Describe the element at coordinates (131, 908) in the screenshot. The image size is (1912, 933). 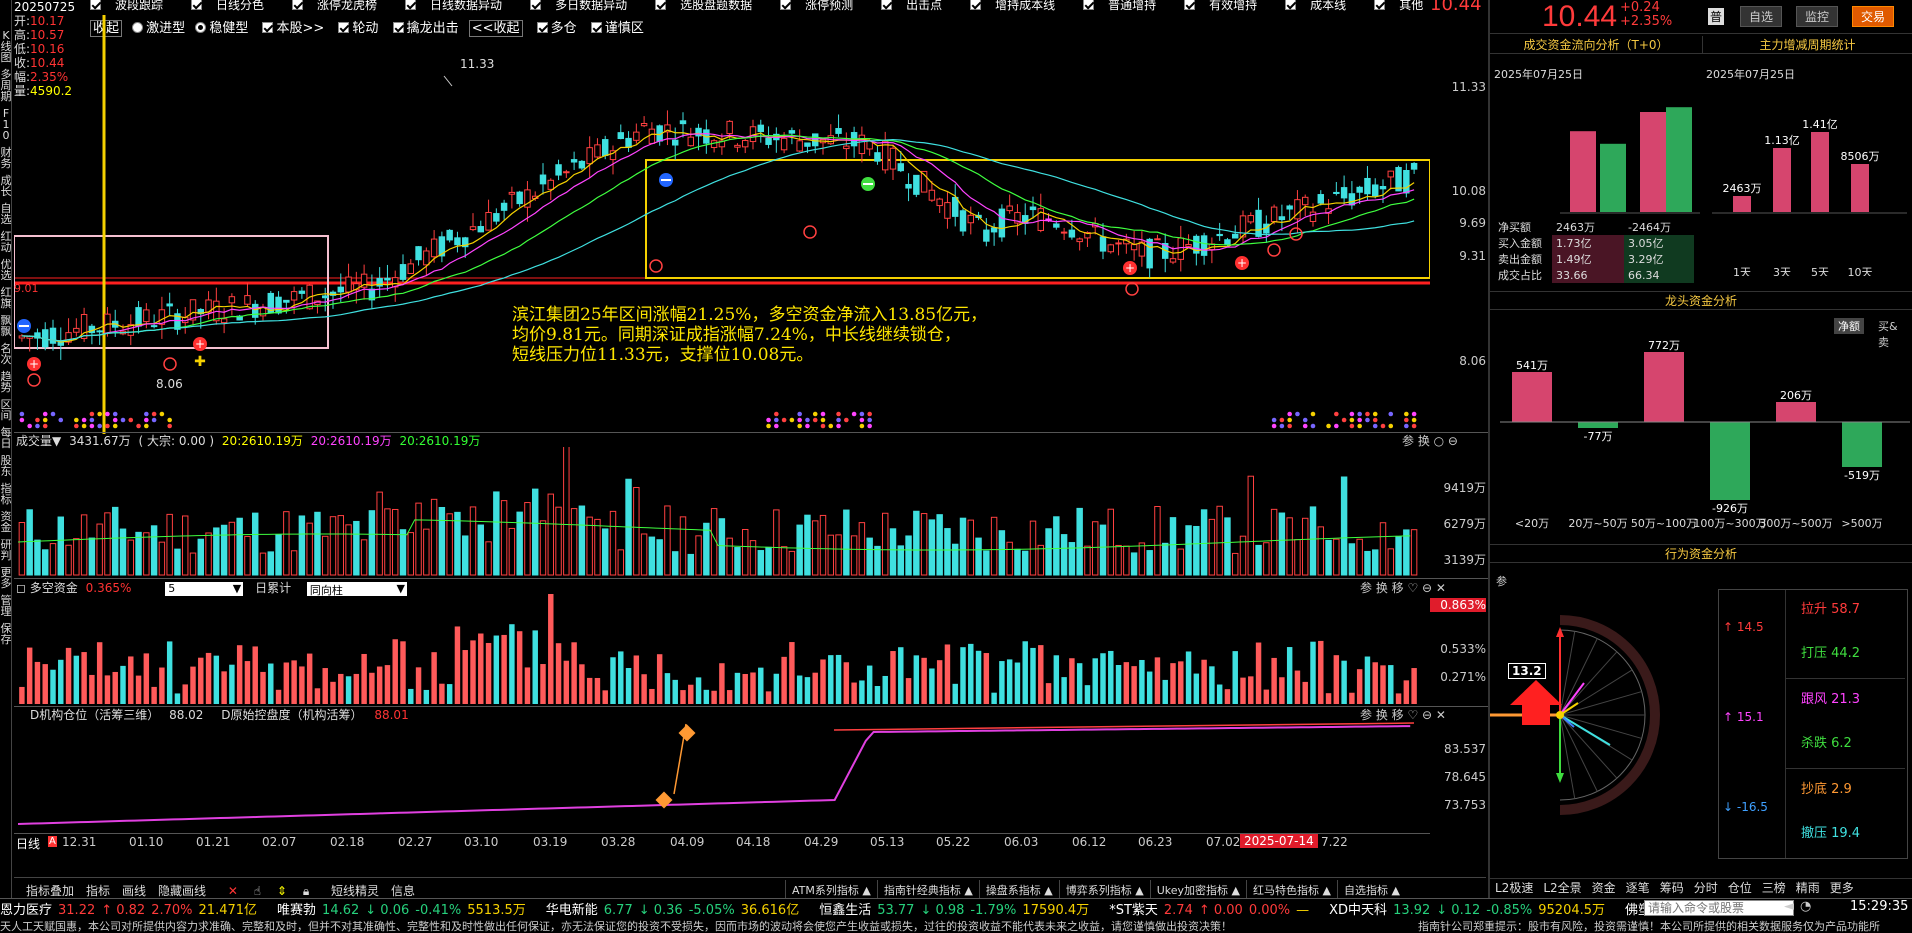
I see `ticker-item: 恩力医疗 31.22 ↑ 0.82 2.70% 21.471亿` at that location.